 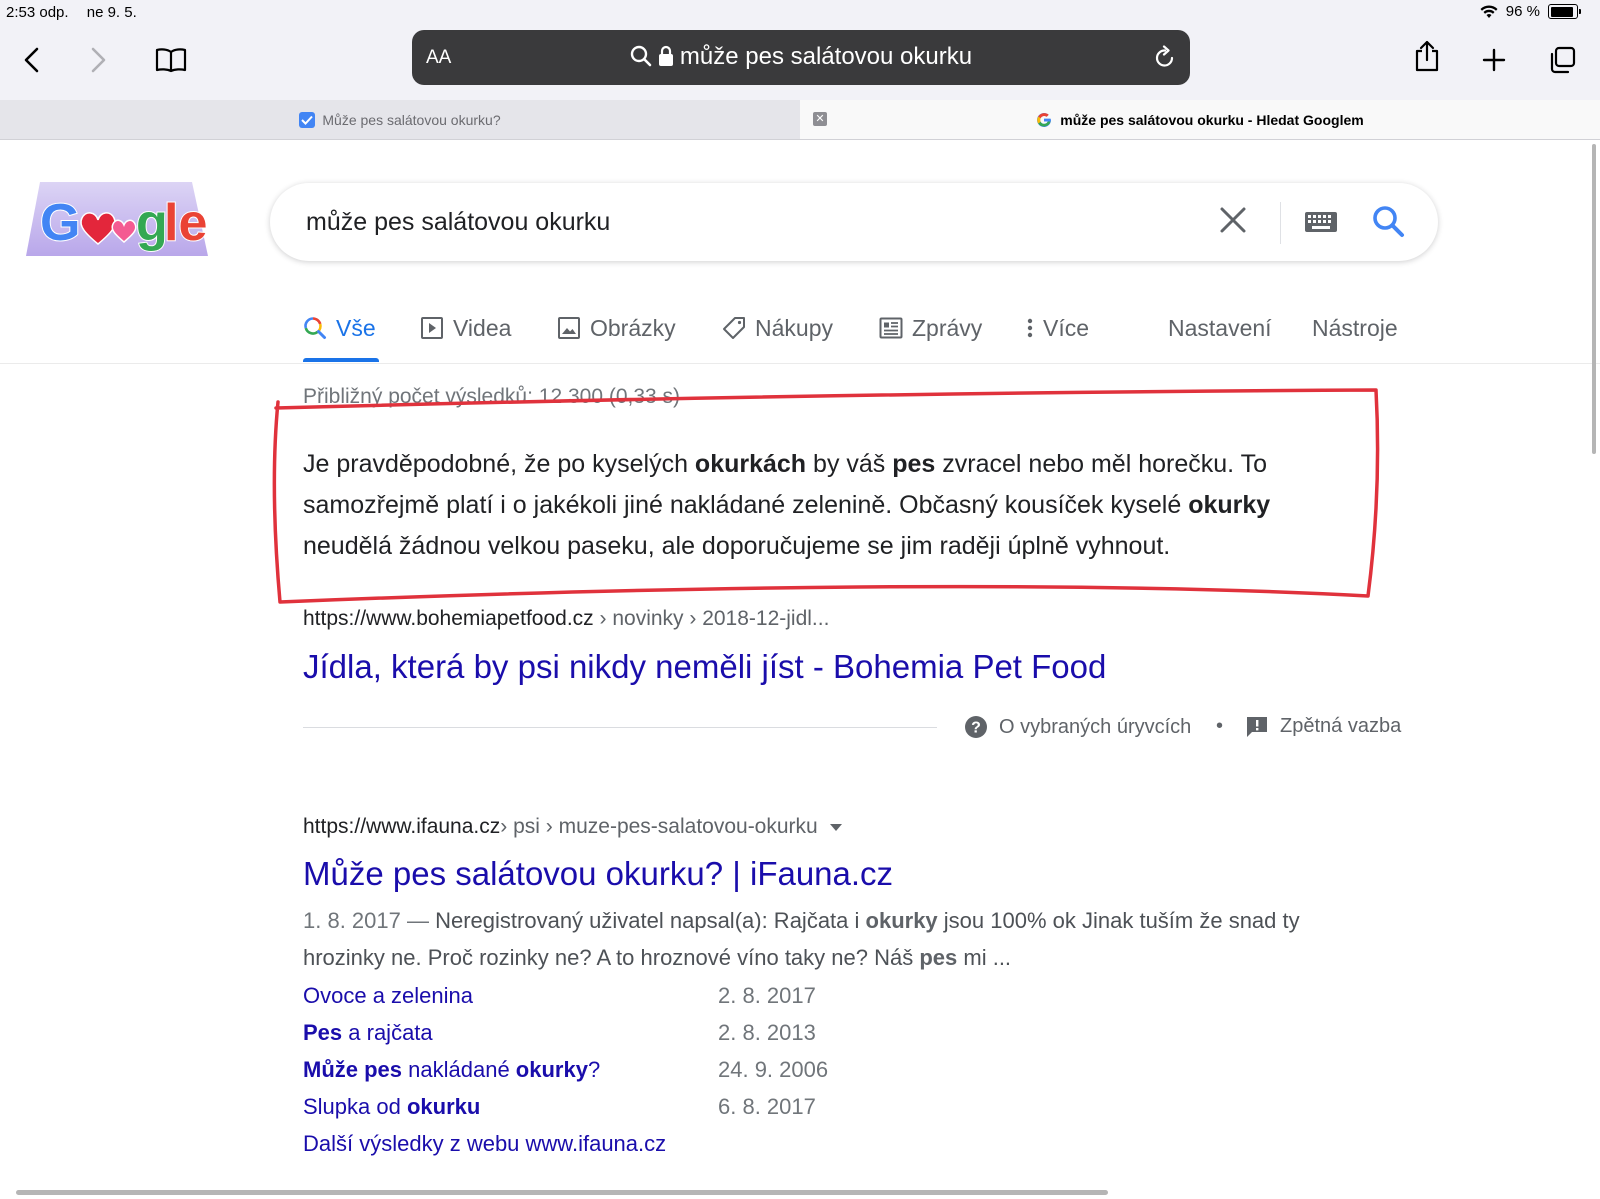 What do you see at coordinates (71, 12) in the screenshot?
I see `status-left: 2:53 odp. ne 9. 5.` at bounding box center [71, 12].